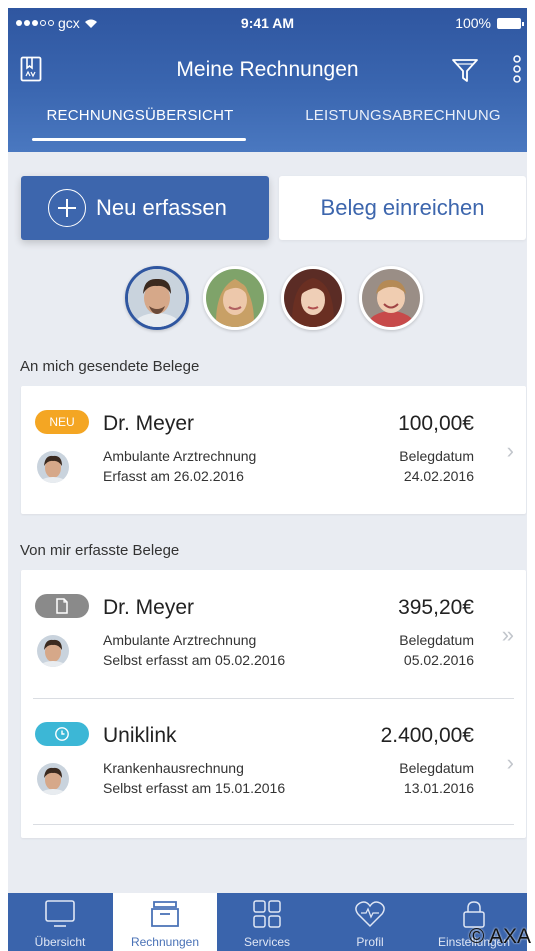 This screenshot has height=951, width=535. I want to click on section-own-label: Von mir erfasste Belege, so click(100, 550).